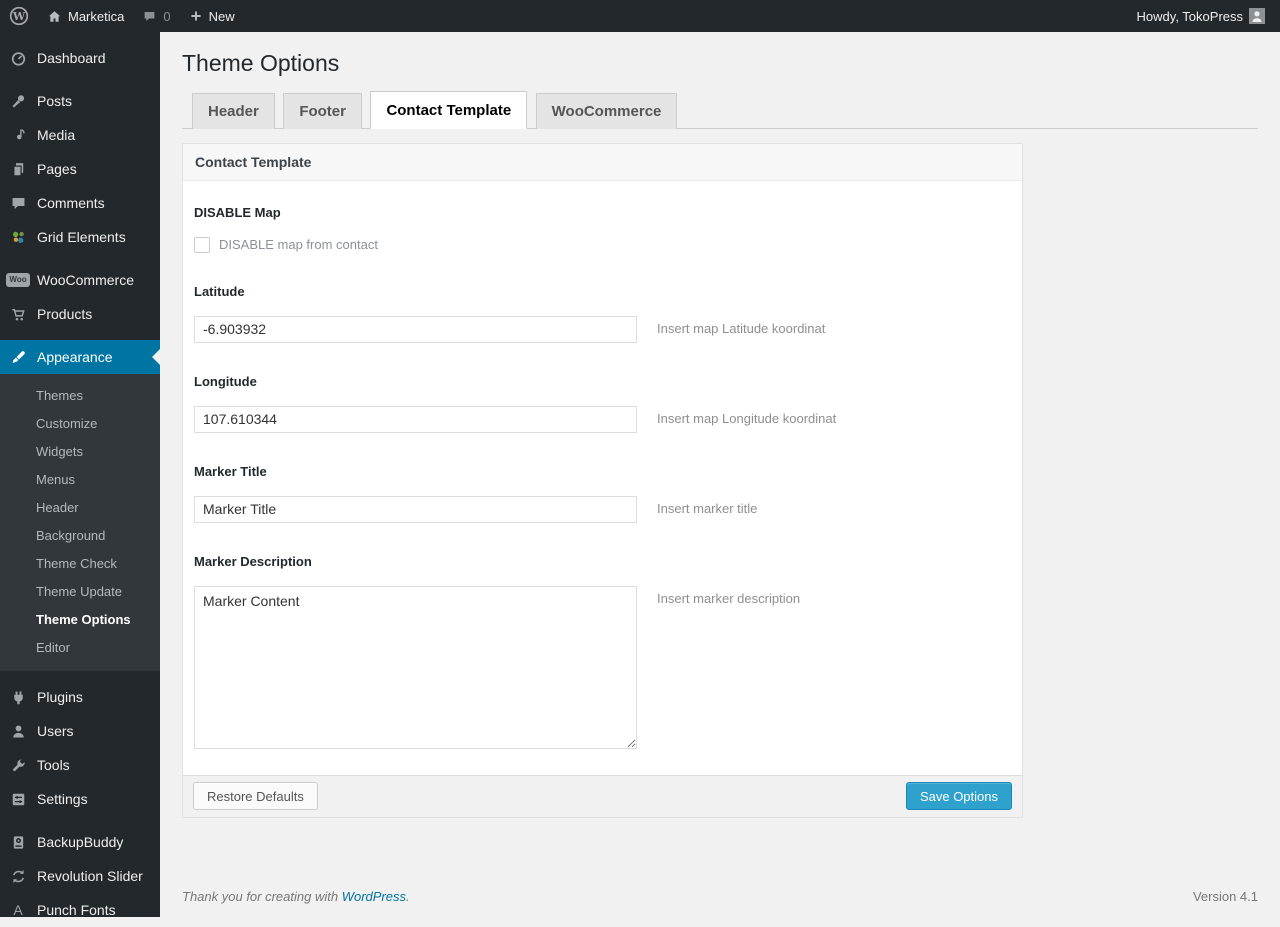  What do you see at coordinates (80, 620) in the screenshot?
I see `submenu-item-theme-options: Theme Options` at bounding box center [80, 620].